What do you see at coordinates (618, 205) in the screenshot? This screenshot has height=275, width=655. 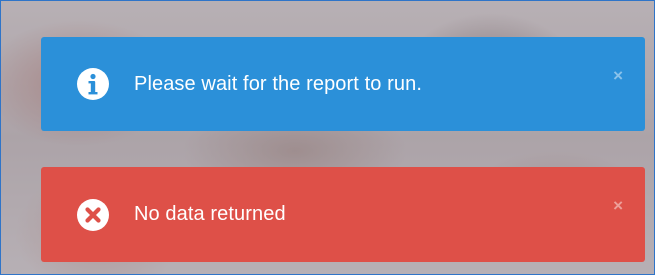 I see `error-alert-close-button: ×` at bounding box center [618, 205].